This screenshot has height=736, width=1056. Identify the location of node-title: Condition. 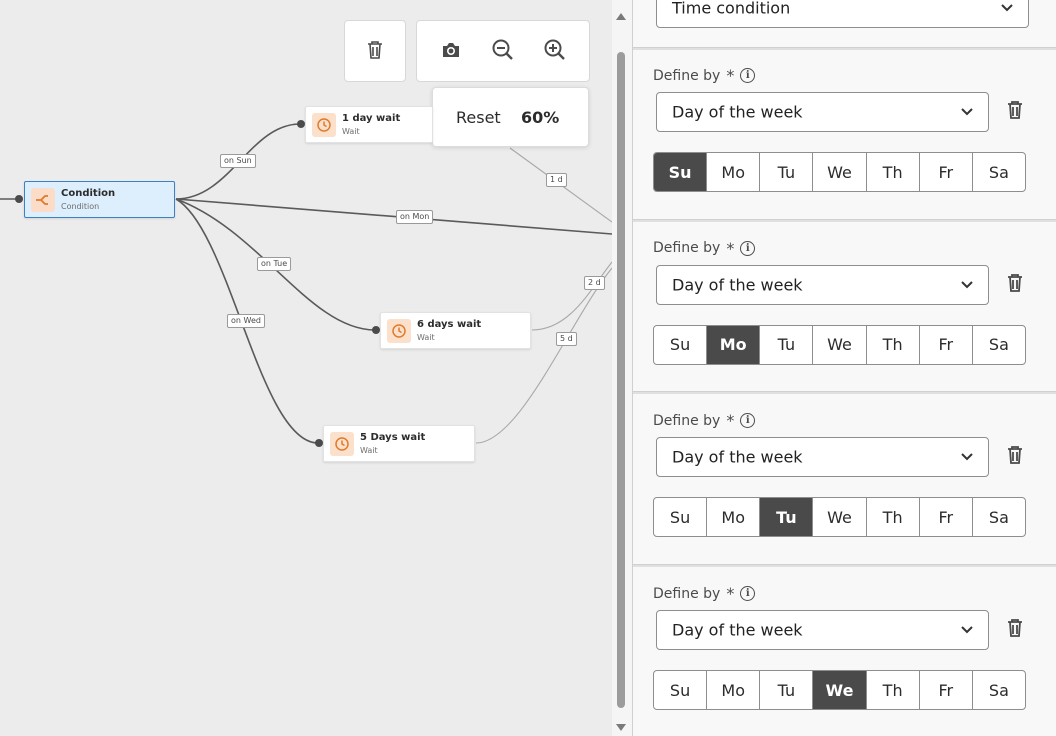
(88, 193).